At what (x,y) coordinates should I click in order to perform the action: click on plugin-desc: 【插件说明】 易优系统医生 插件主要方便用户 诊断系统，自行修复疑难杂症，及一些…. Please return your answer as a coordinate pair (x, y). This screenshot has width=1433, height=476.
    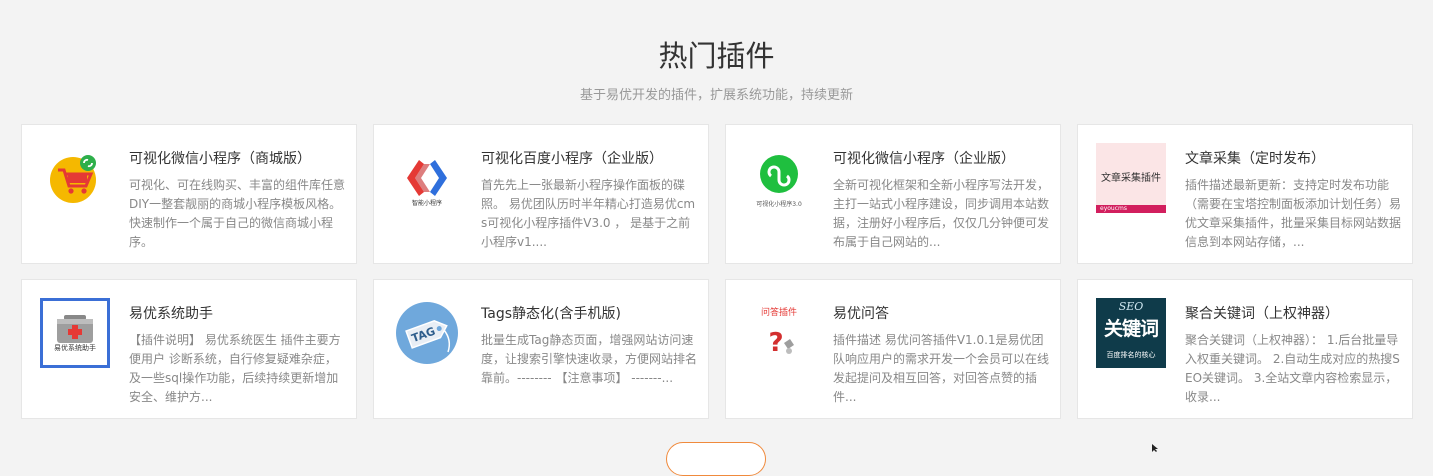
    Looking at the image, I should click on (235, 368).